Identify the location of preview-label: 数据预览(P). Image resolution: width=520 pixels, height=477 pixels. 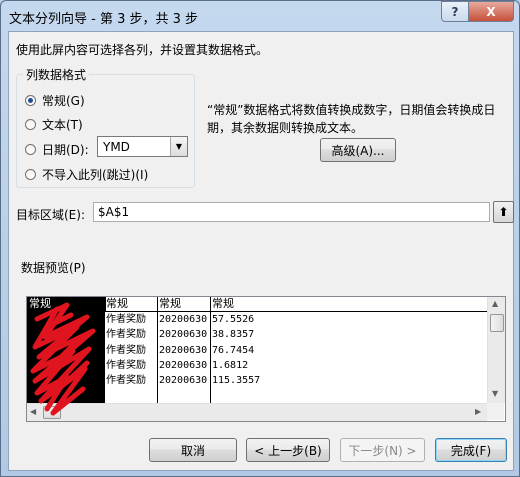
(53, 268).